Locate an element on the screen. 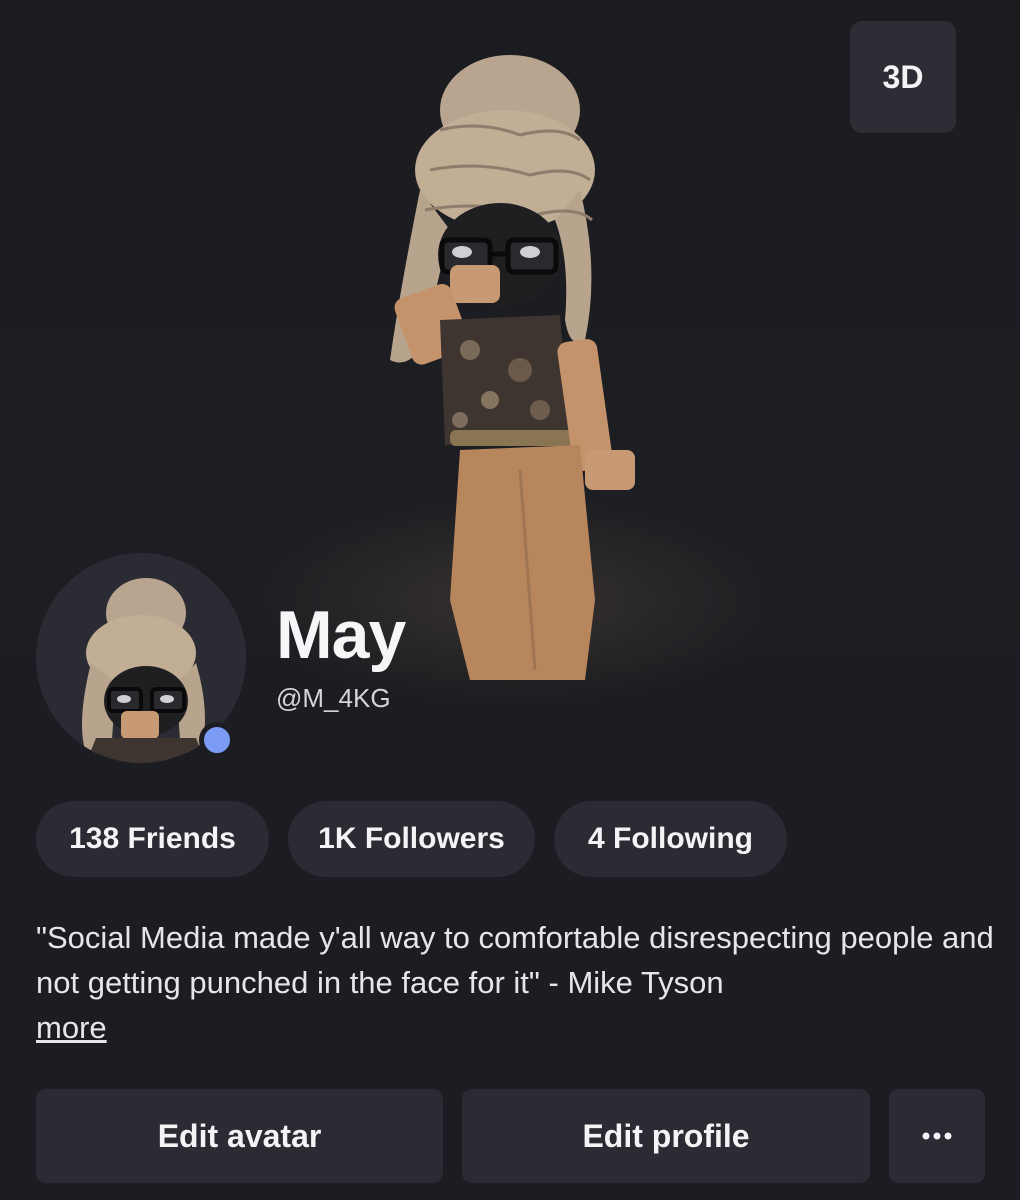 The image size is (1020, 1200). edit-profile-label: Edit profile is located at coordinates (666, 1135).